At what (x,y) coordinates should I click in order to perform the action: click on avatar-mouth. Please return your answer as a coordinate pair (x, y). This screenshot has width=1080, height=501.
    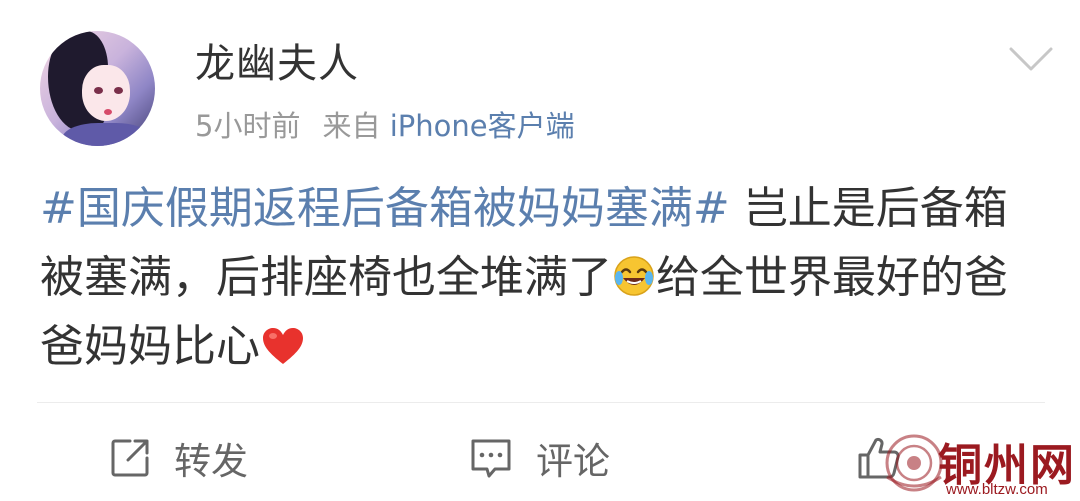
    Looking at the image, I should click on (108, 112).